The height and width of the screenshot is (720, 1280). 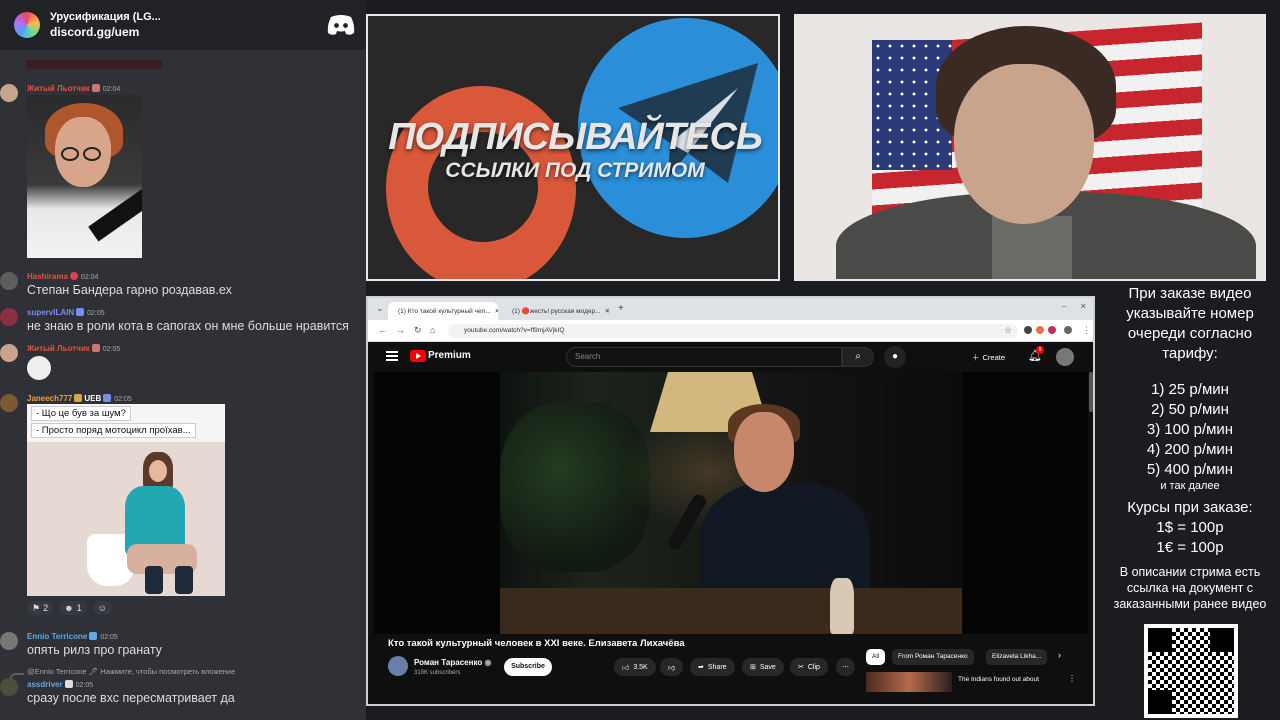 I want to click on rate-item: 2) 50 р/мин, so click(x=1190, y=409).